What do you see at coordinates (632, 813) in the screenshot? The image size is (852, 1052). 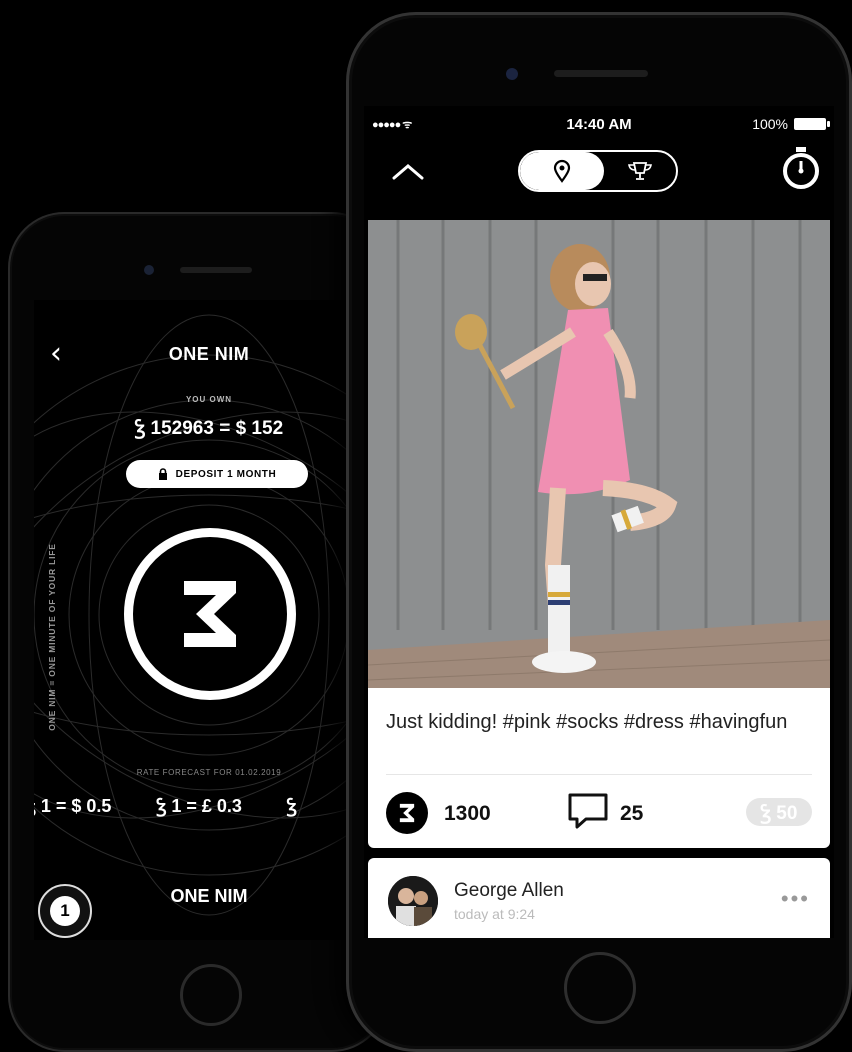 I see `comments-count: 25` at bounding box center [632, 813].